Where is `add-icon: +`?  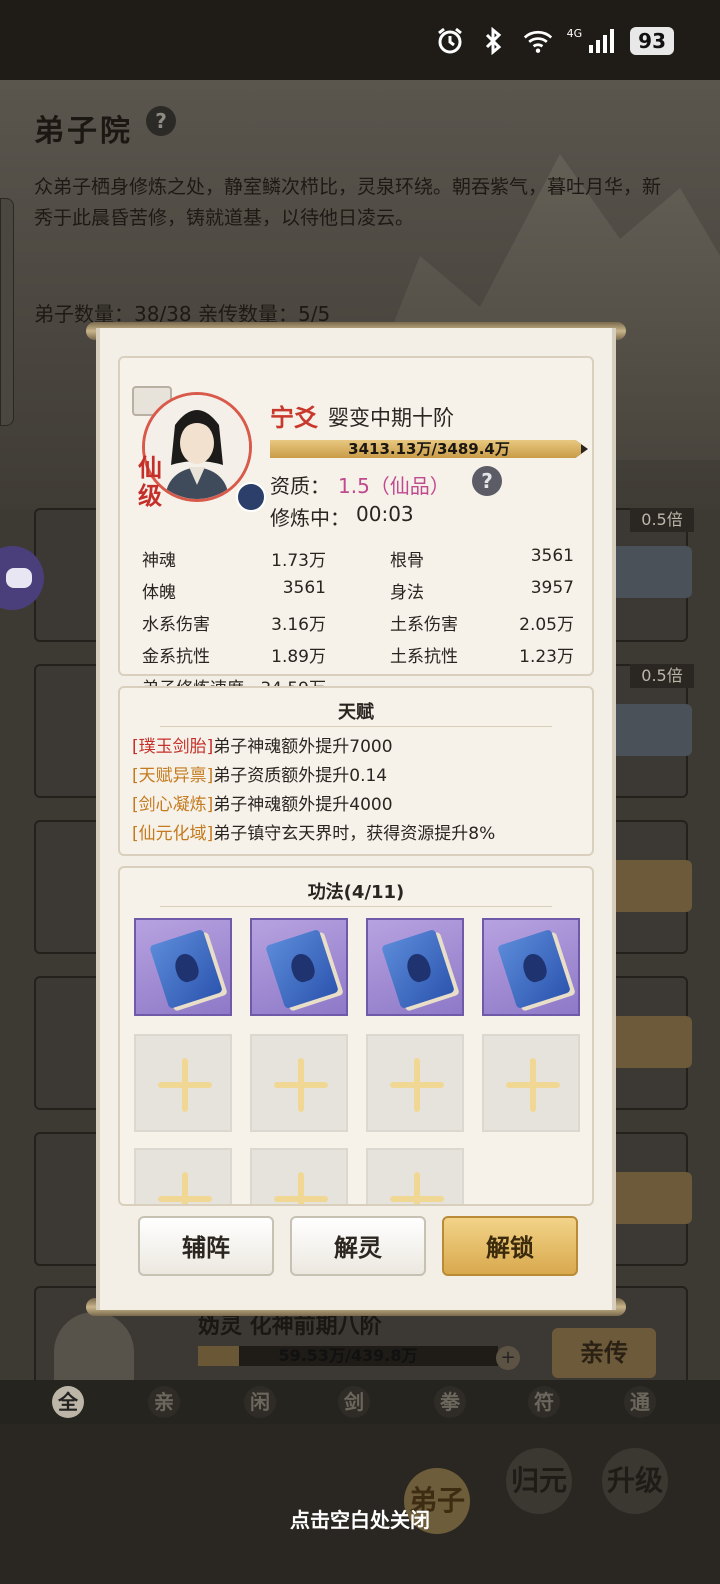
add-icon: + is located at coordinates (508, 1358).